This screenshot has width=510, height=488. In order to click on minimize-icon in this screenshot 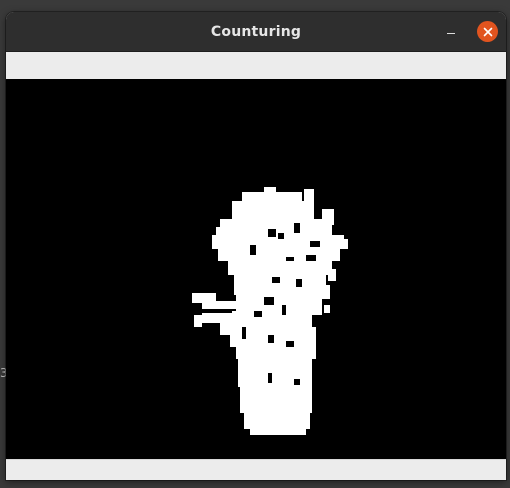, I will do `click(451, 33)`.